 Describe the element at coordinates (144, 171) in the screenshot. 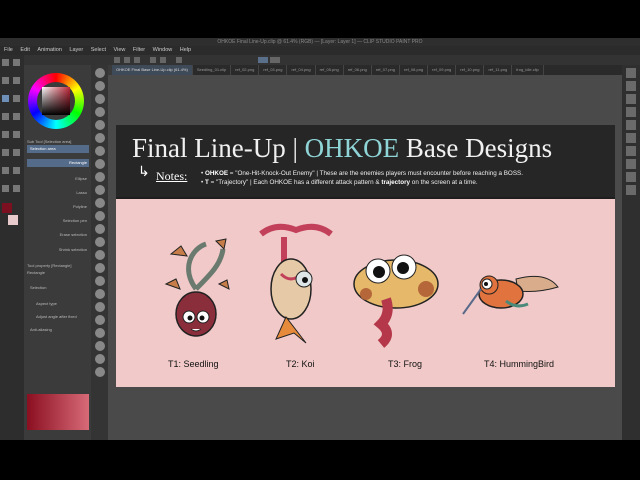

I see `notes-arrow-icon: ↳` at that location.